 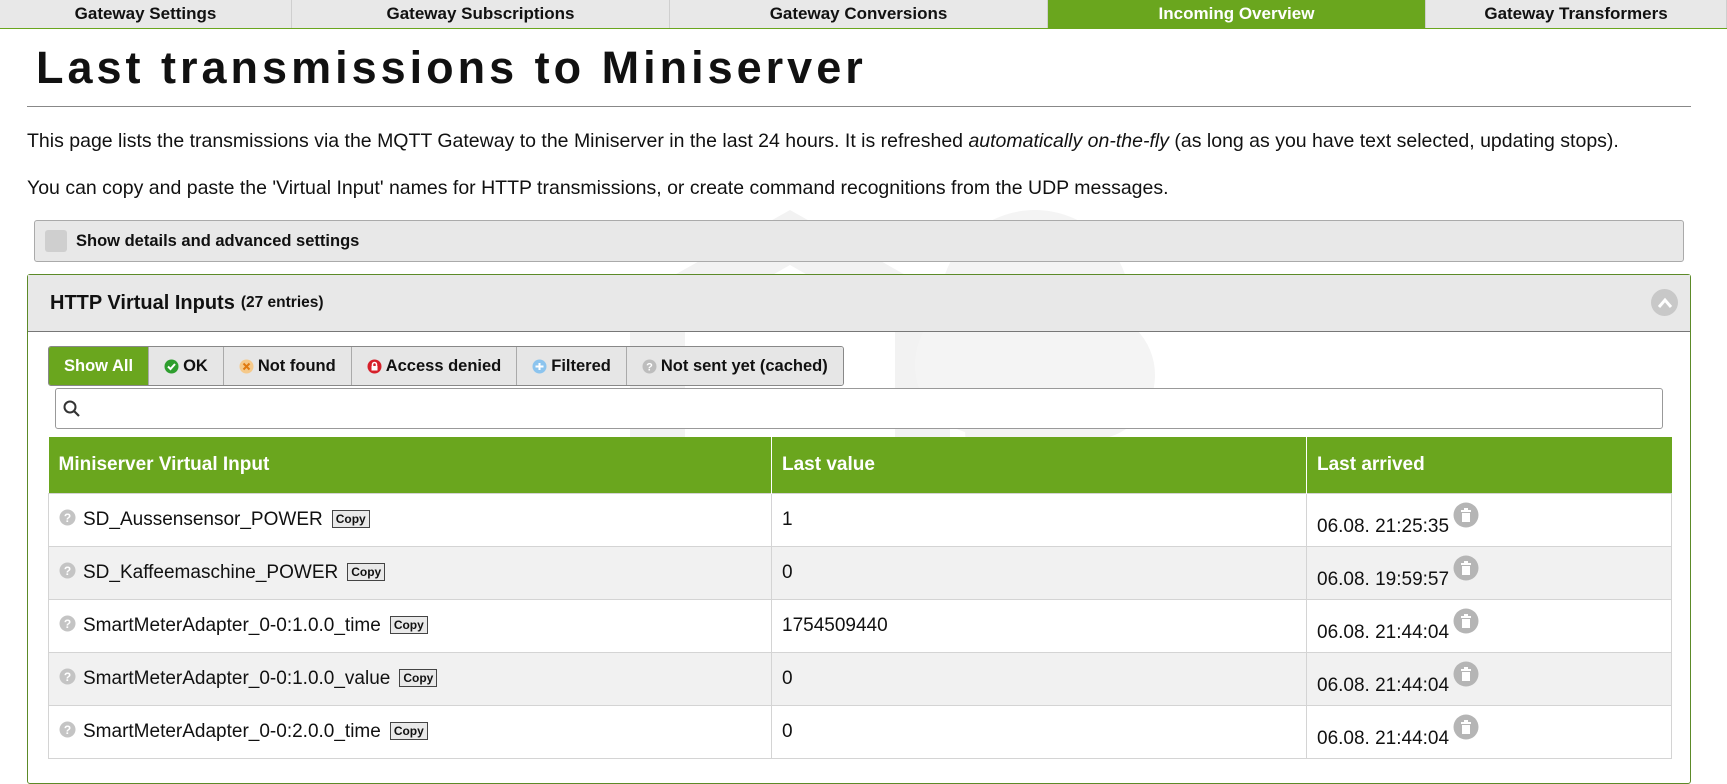 I want to click on lock-icon, so click(x=374, y=366).